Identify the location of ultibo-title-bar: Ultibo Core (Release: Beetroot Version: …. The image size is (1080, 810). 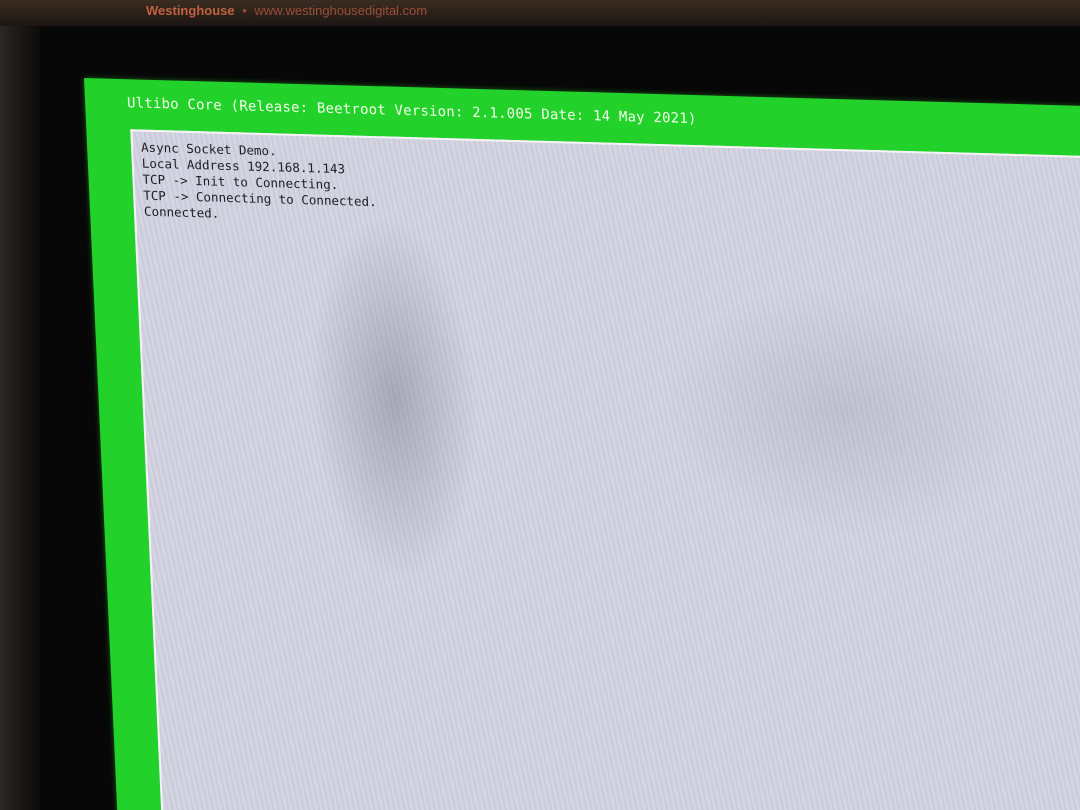
(411, 111).